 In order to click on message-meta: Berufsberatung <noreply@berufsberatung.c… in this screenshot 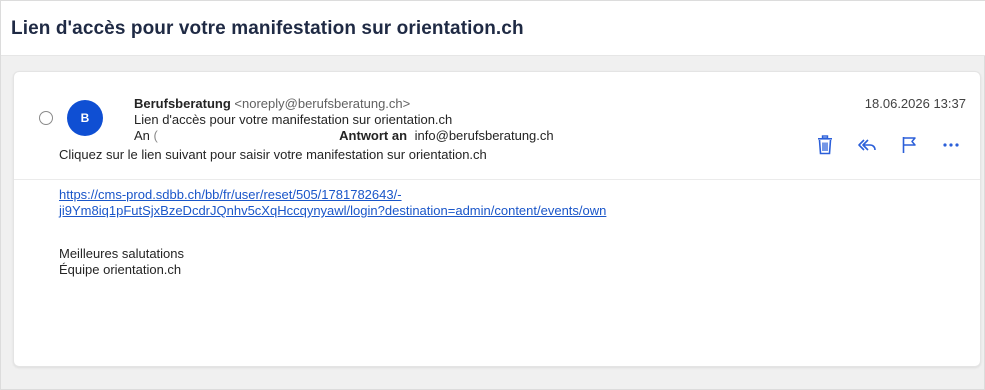, I will do `click(454, 120)`.